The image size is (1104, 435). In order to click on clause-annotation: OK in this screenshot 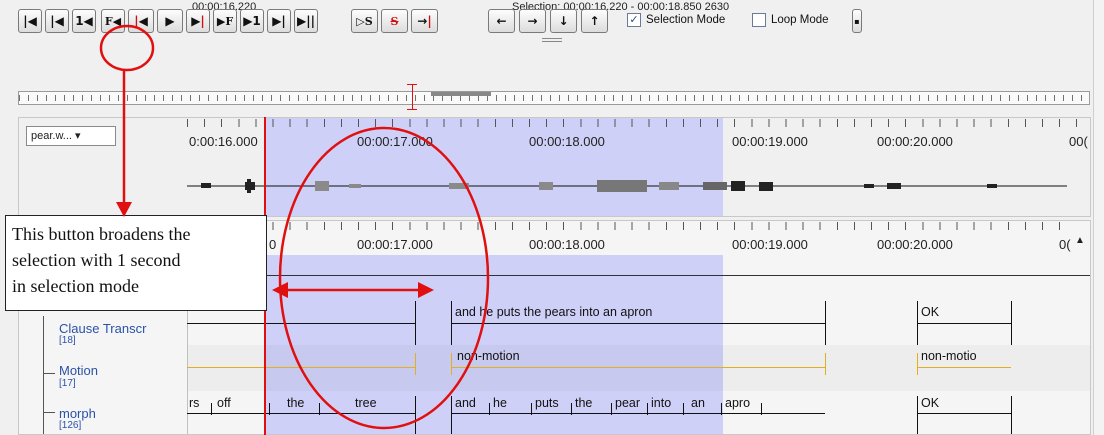, I will do `click(930, 312)`.